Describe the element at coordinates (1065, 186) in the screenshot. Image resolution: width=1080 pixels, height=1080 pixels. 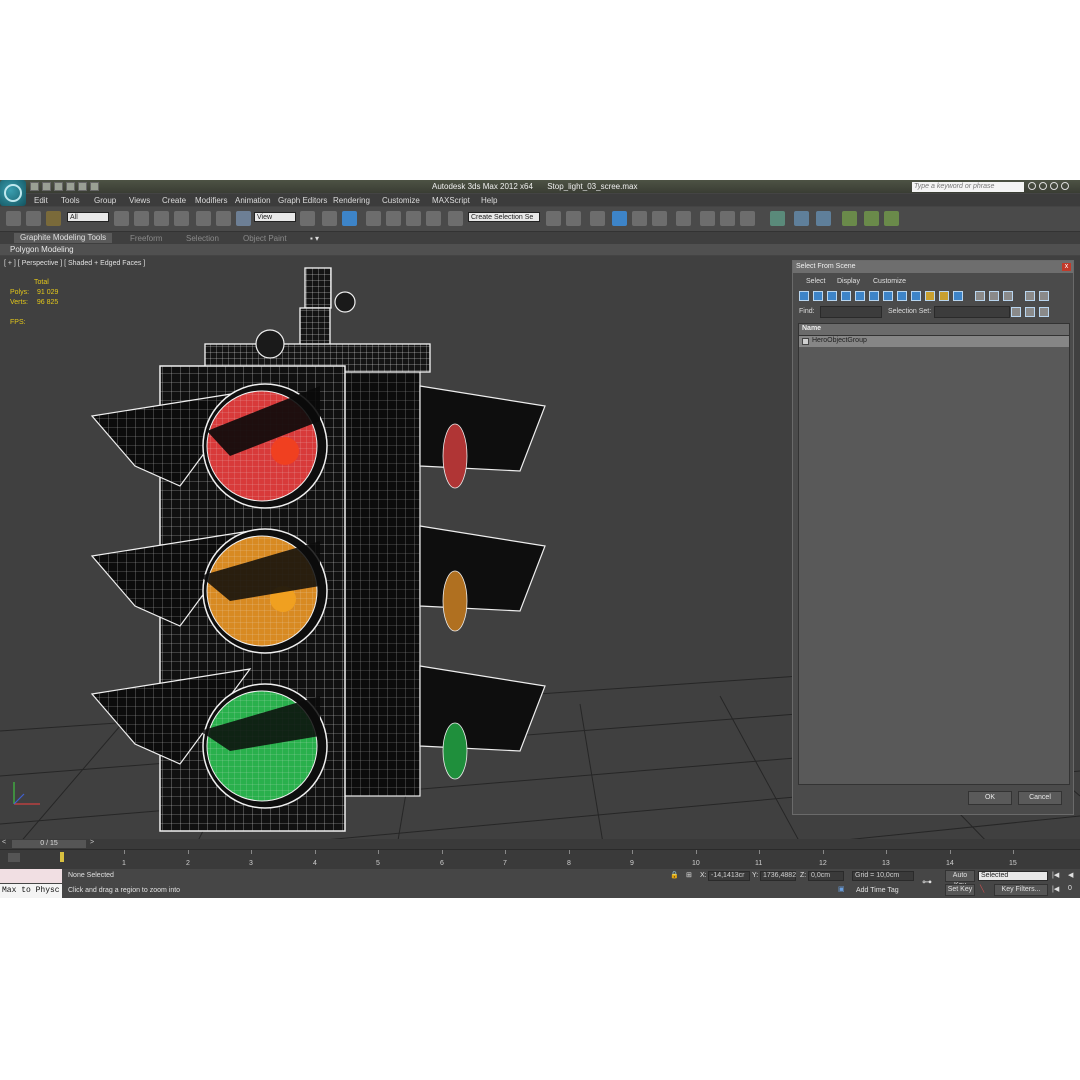
I see `help-icon` at that location.